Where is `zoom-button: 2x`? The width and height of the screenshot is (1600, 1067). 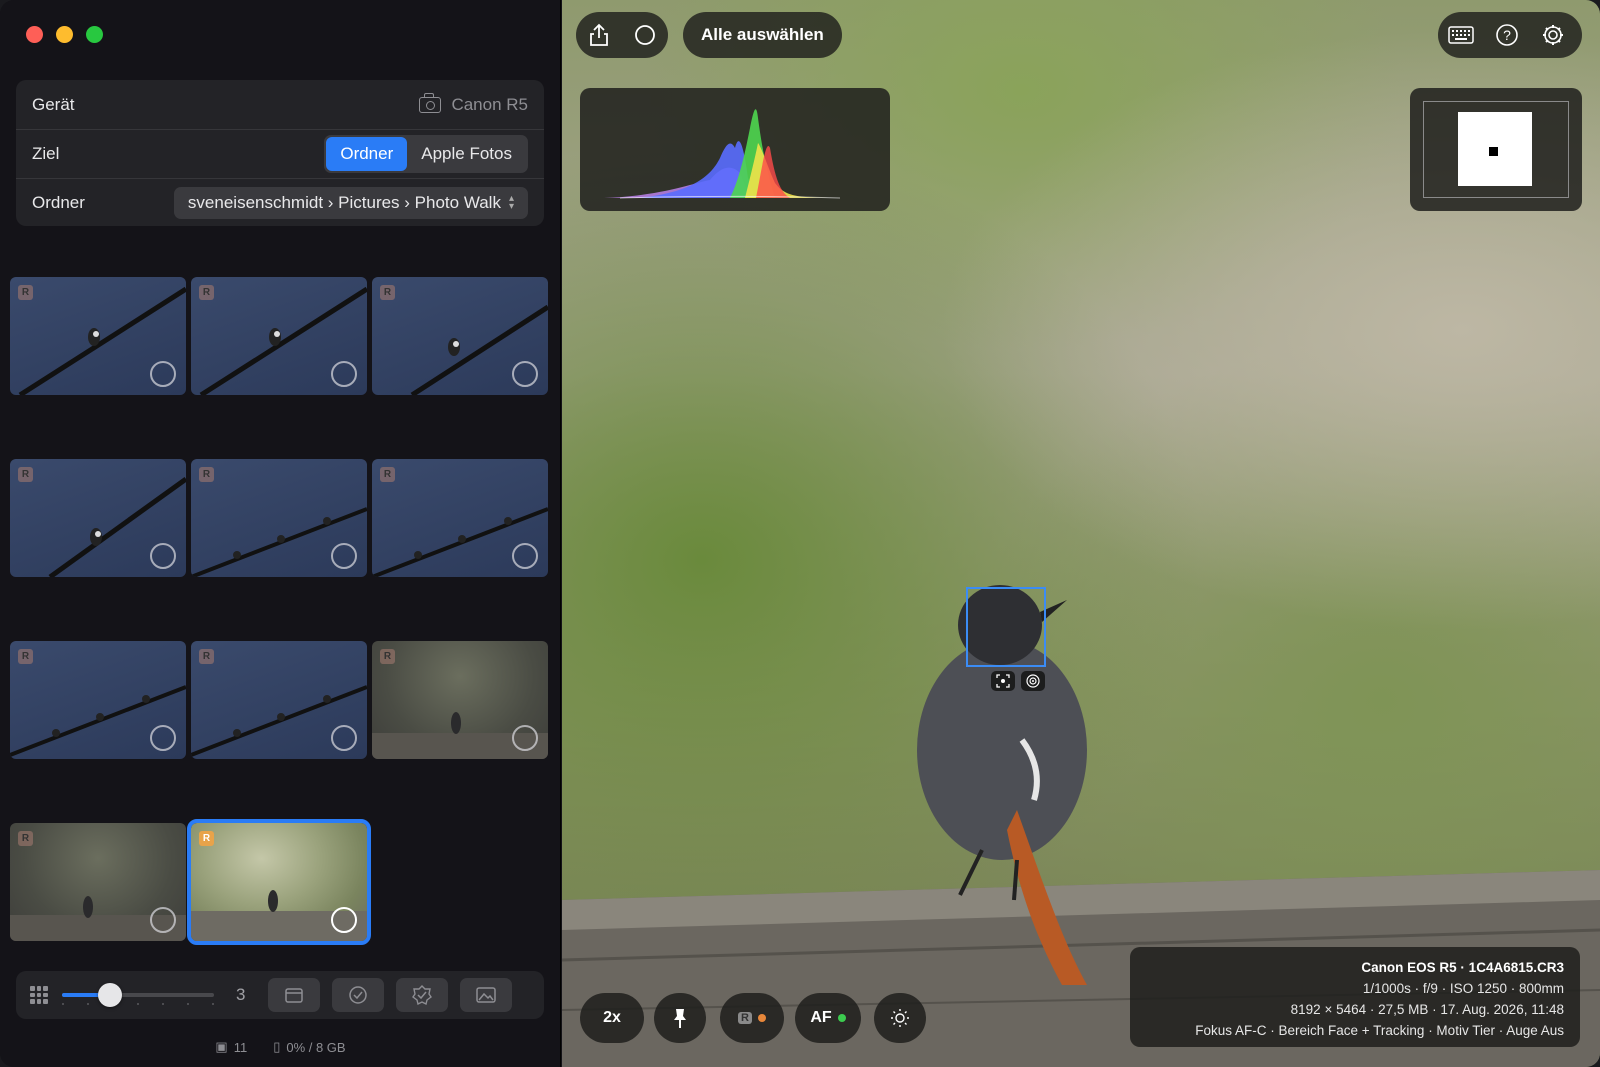 zoom-button: 2x is located at coordinates (612, 1018).